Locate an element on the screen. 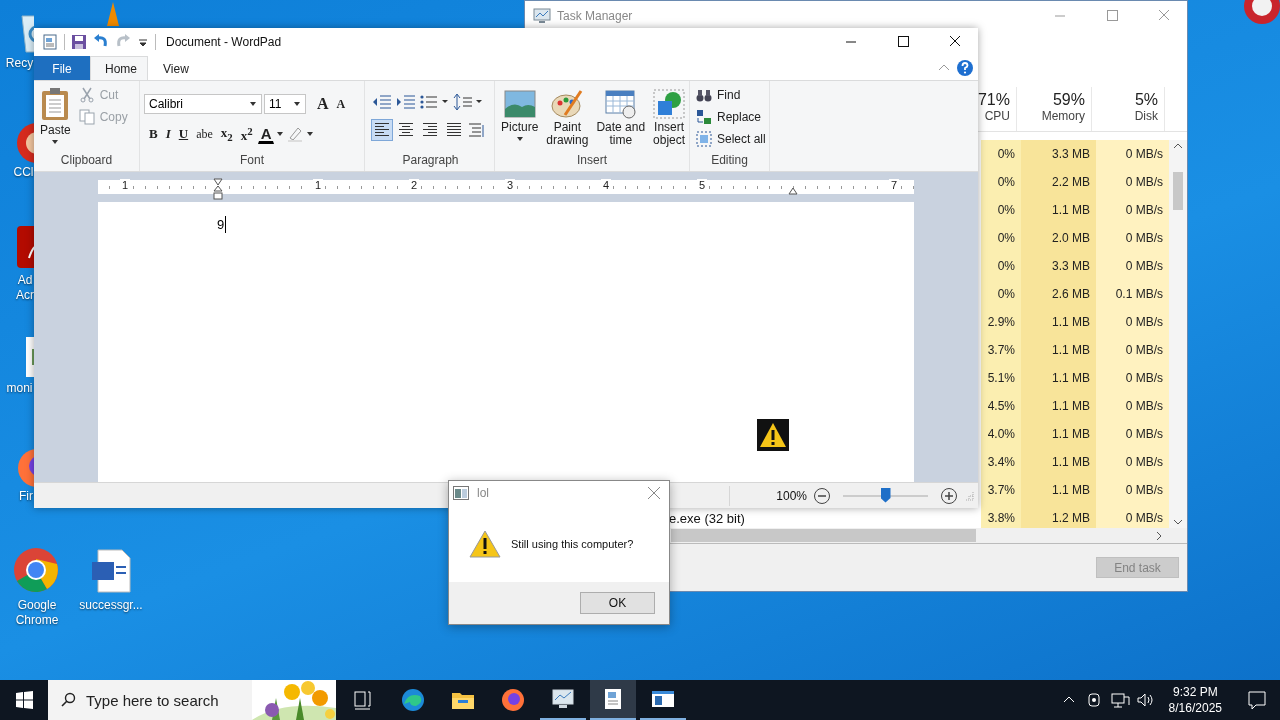 The width and height of the screenshot is (1280, 720). ruler-number: 4 is located at coordinates (606, 185).